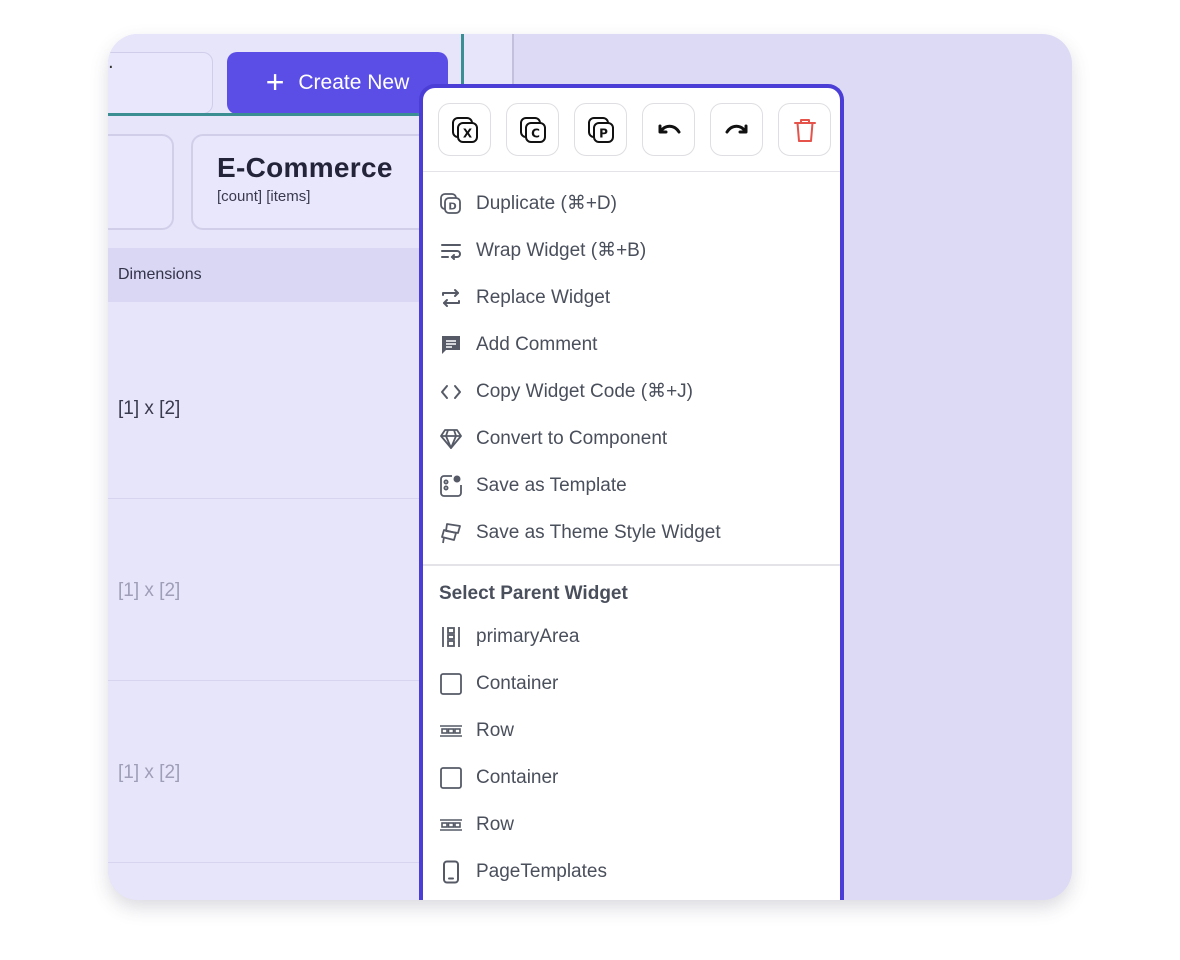 This screenshot has height=960, width=1180. What do you see at coordinates (451, 872) in the screenshot?
I see `phone-icon` at bounding box center [451, 872].